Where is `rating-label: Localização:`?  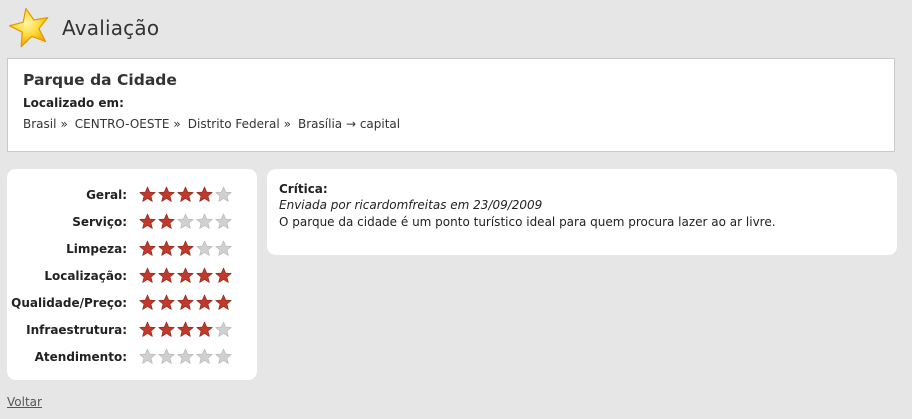 rating-label: Localização: is located at coordinates (85, 275).